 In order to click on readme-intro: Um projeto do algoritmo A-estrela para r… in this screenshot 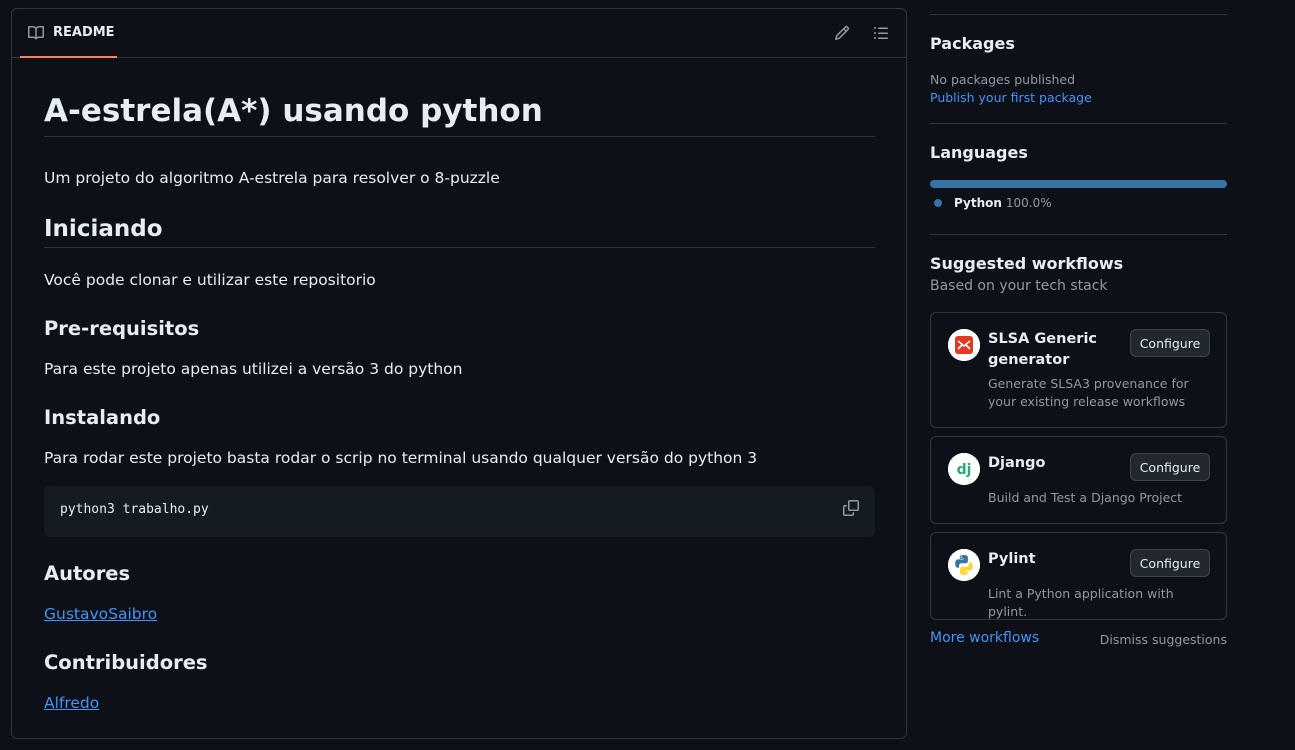, I will do `click(272, 178)`.